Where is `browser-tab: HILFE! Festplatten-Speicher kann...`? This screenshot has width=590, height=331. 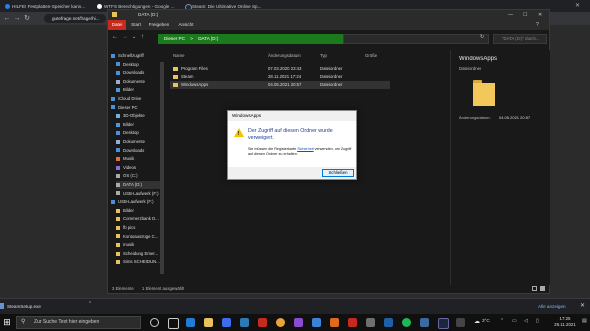 browser-tab: HILFE! Festplatten-Speicher kann... is located at coordinates (47, 6).